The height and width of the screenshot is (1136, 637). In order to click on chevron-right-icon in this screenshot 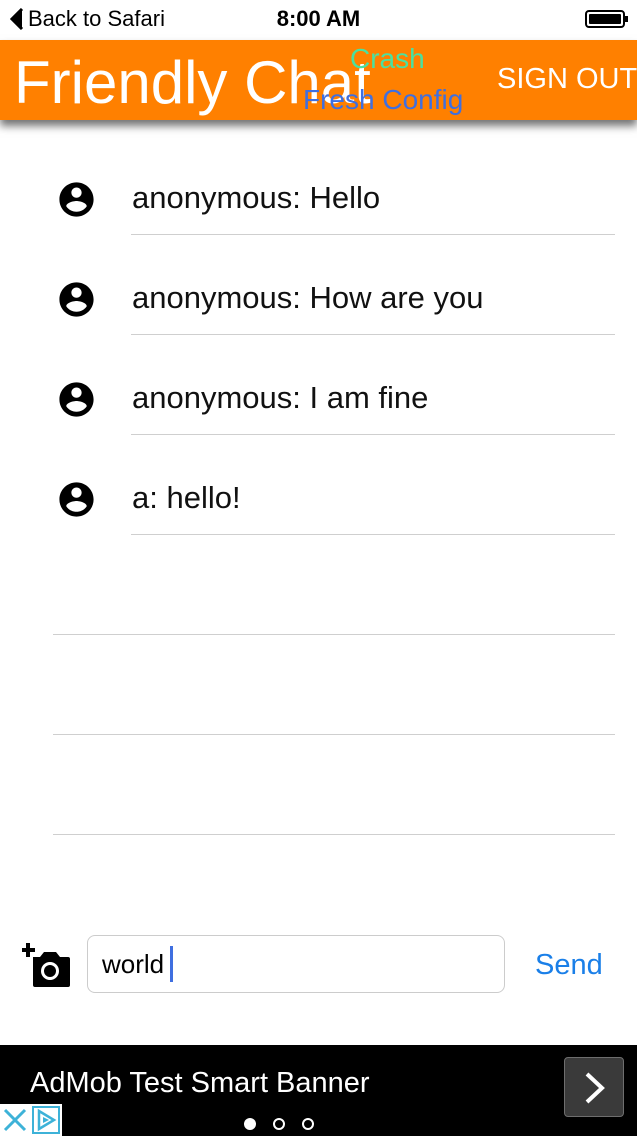, I will do `click(595, 1088)`.